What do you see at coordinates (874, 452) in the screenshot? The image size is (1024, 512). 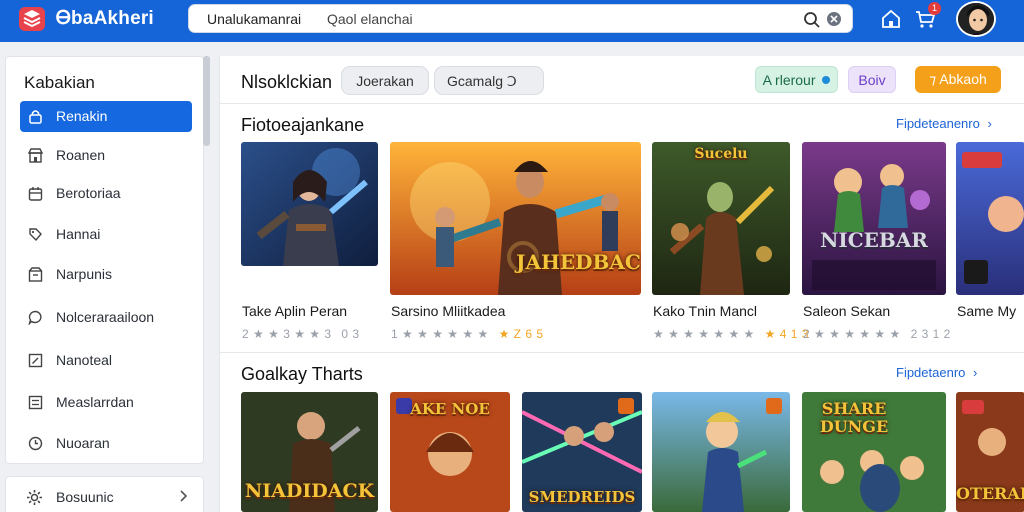 I see `game-cover-image: SHARE DUNGE` at bounding box center [874, 452].